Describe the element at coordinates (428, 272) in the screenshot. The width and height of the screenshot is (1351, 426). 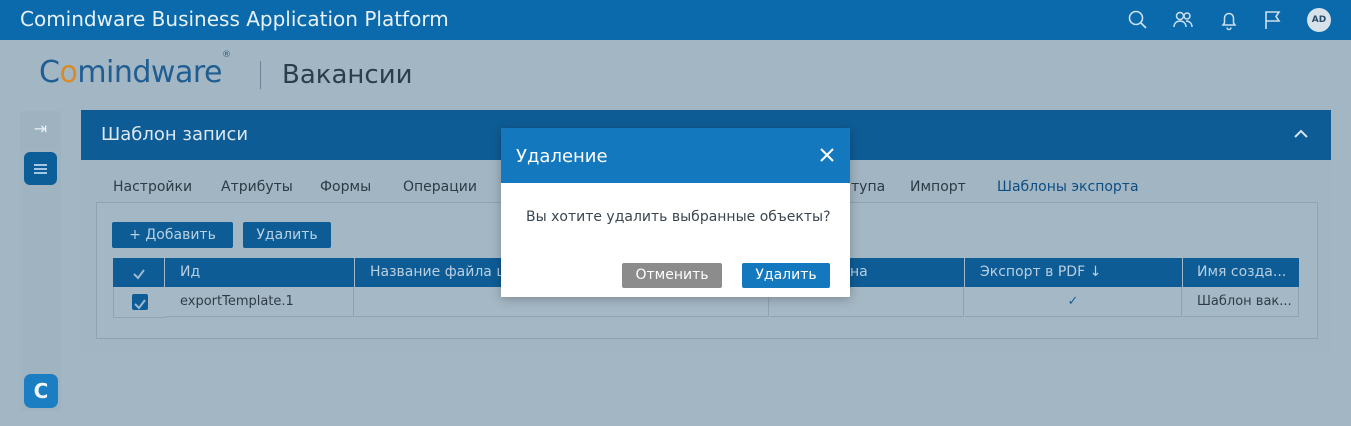
I see `column-header-filename: Название файла ша` at that location.